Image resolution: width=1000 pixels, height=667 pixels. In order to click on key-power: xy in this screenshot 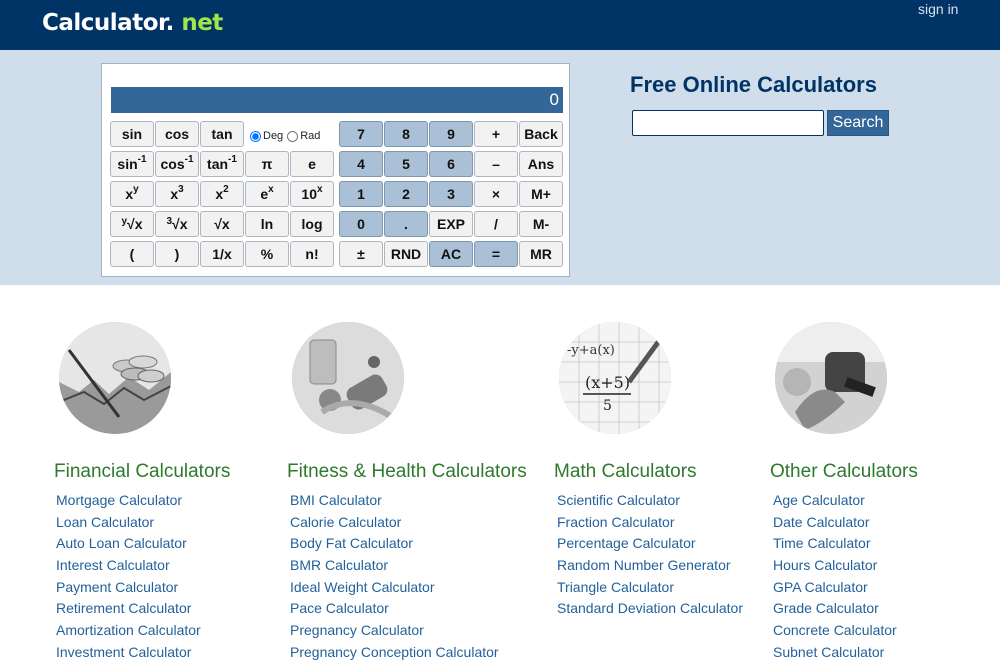, I will do `click(132, 194)`.